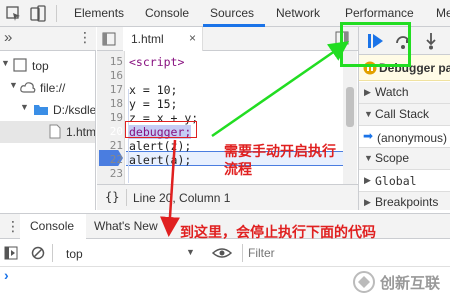 The image size is (450, 300). I want to click on tree-item-file-selected: 1.htm, so click(47, 132).